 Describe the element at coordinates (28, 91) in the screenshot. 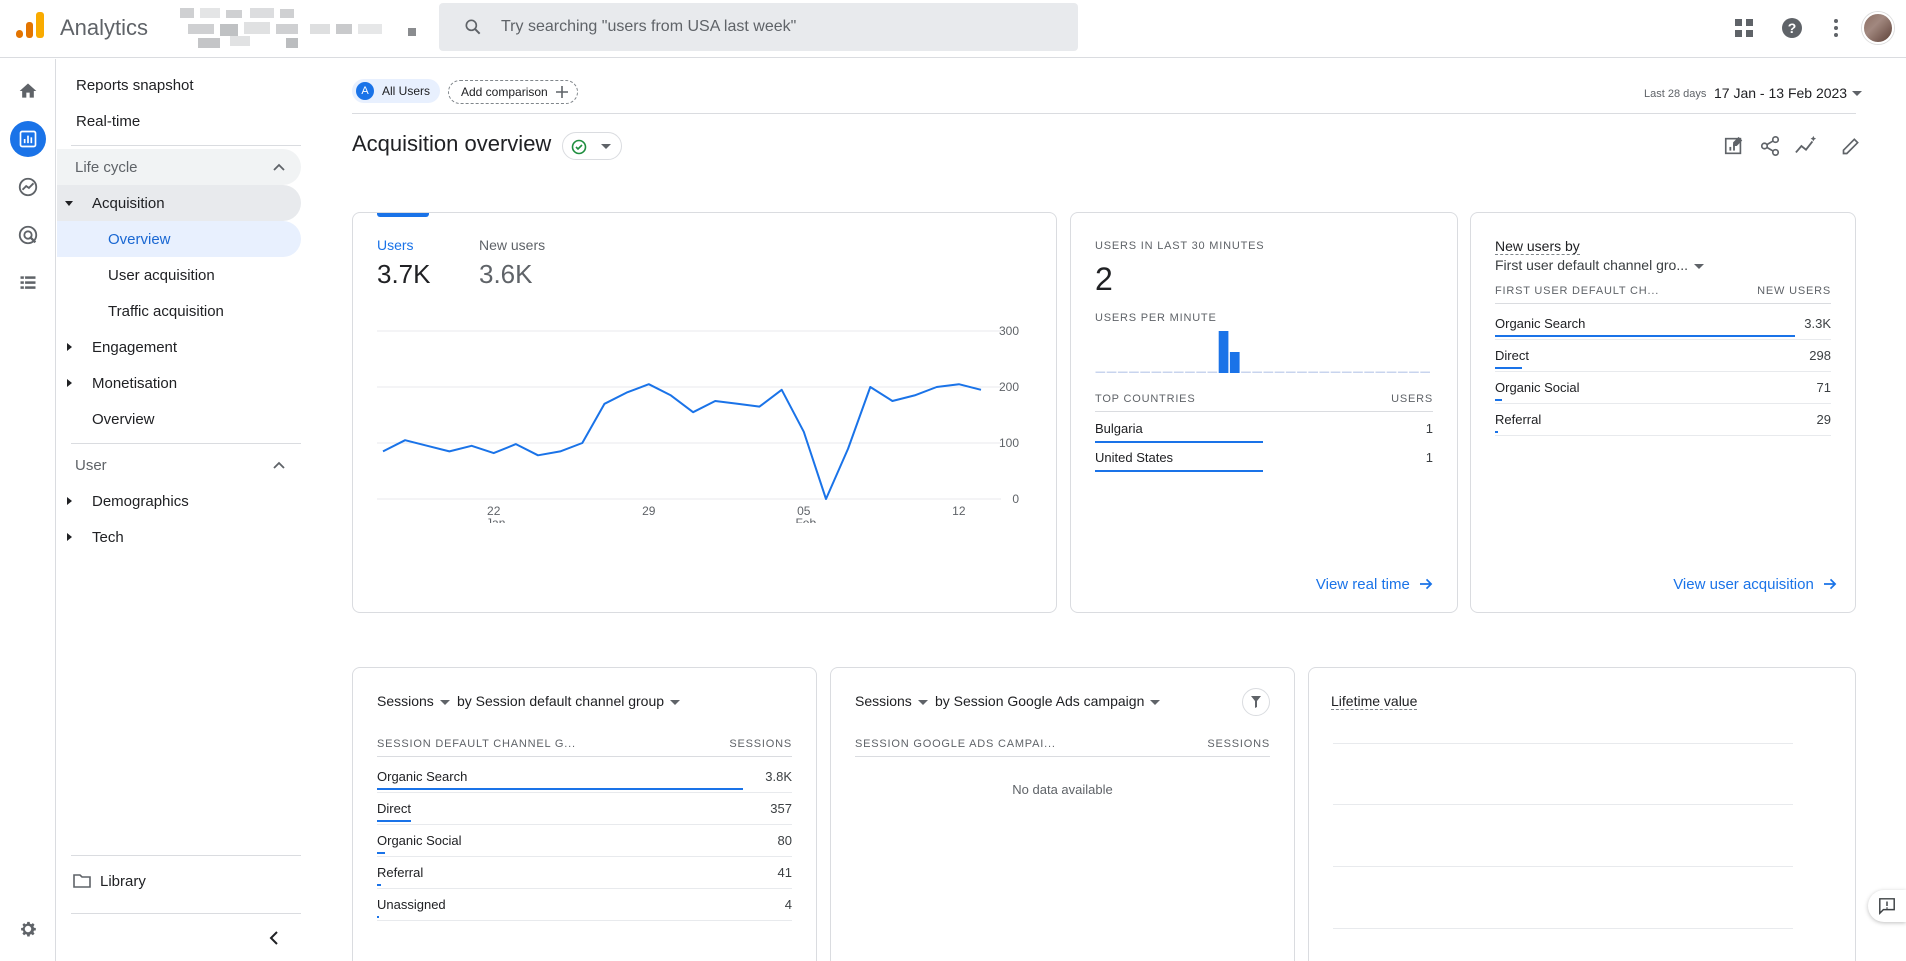

I see `home-icon` at that location.